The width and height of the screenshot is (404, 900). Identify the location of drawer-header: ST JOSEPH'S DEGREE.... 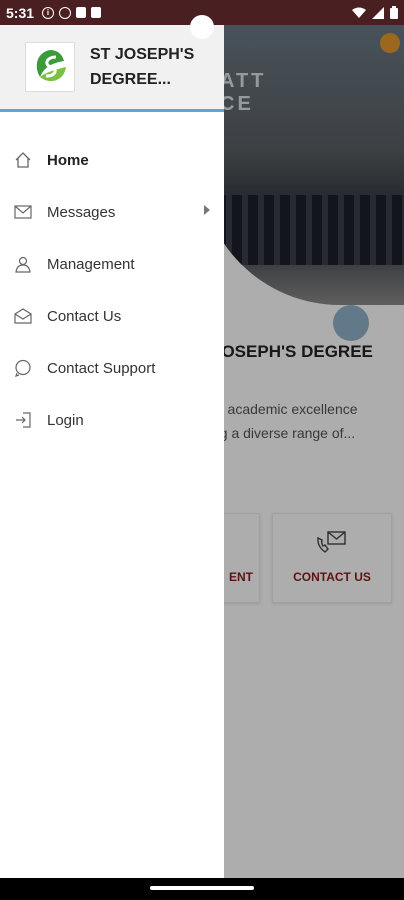
(112, 68).